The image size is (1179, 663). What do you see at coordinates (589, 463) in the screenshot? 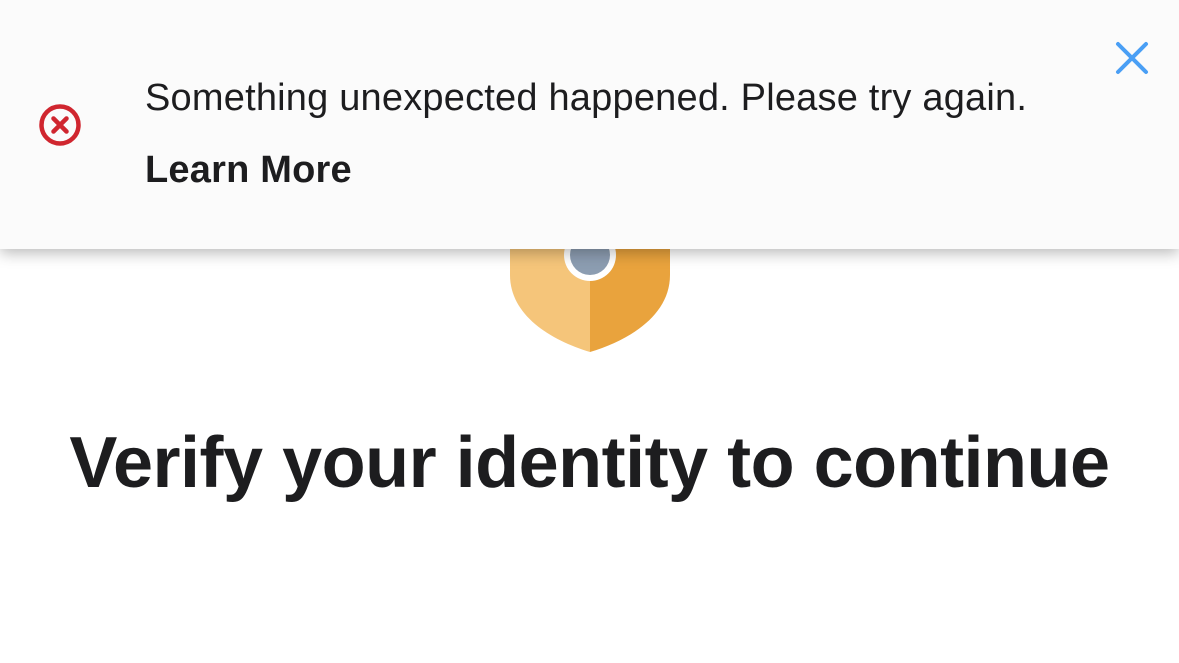
I see `page-title: Verify your identity to continue` at bounding box center [589, 463].